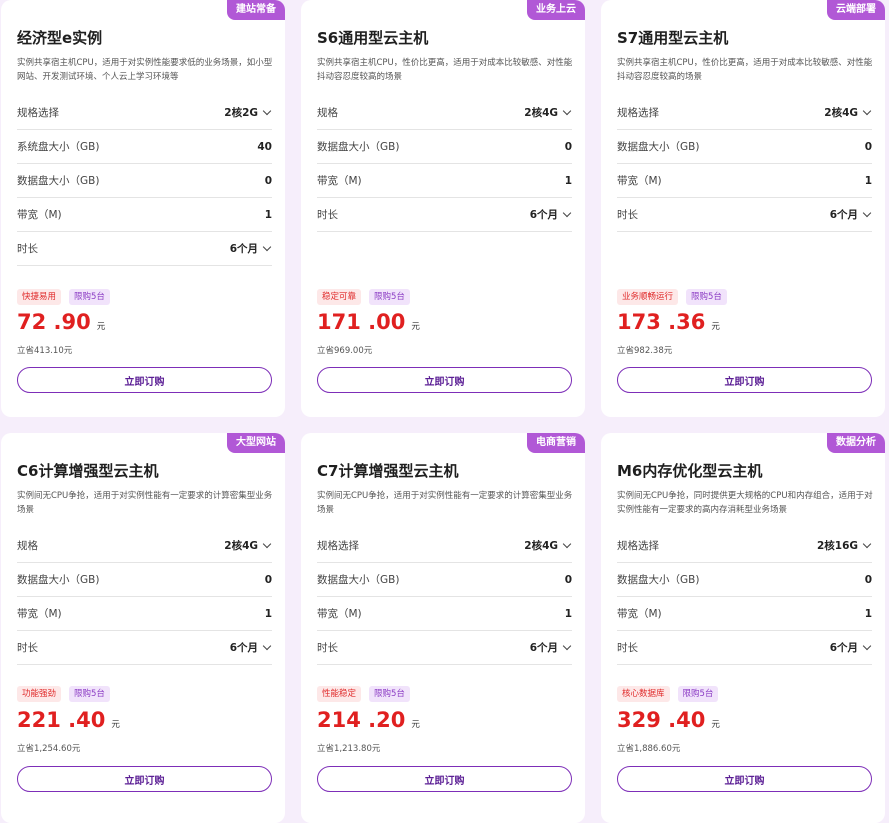  Describe the element at coordinates (241, 546) in the screenshot. I see `row-value: 2核4G` at that location.